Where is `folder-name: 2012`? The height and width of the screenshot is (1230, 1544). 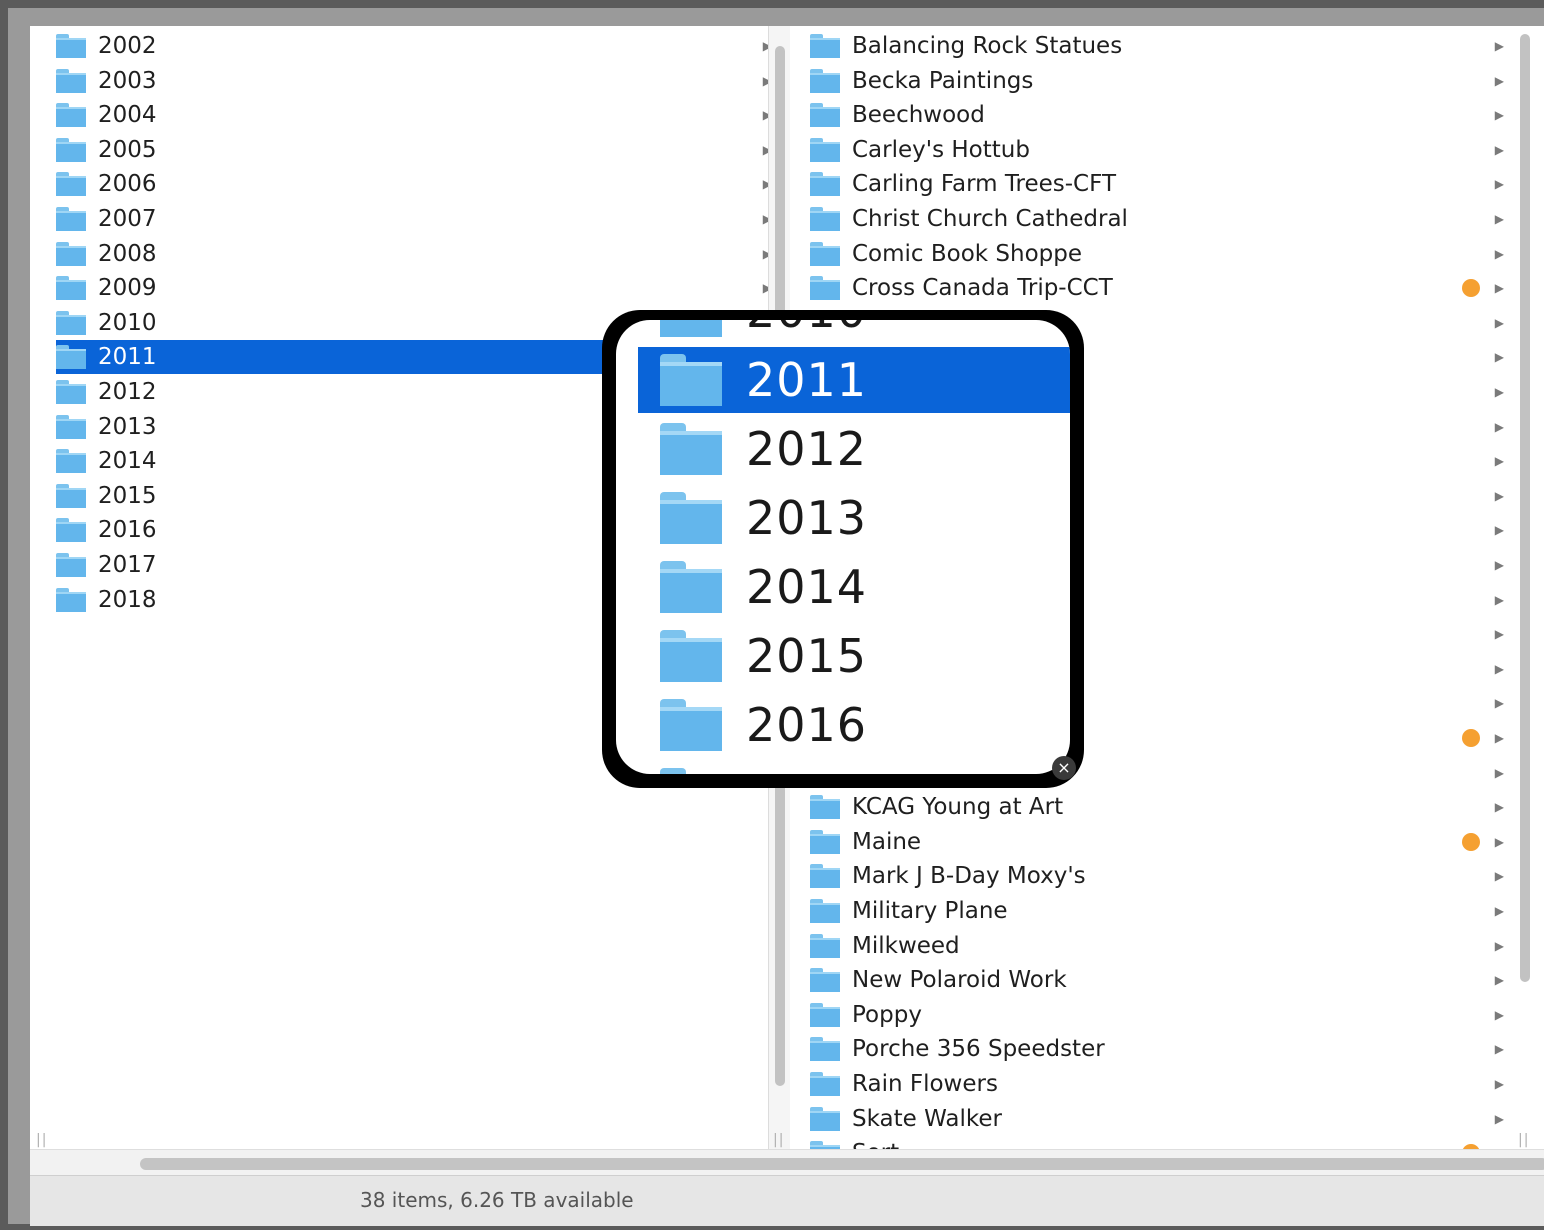
folder-name: 2012 is located at coordinates (127, 392).